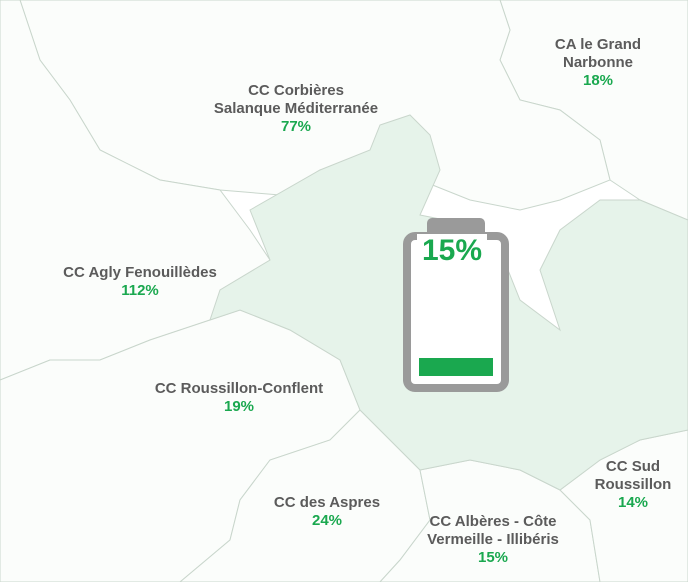  Describe the element at coordinates (296, 126) in the screenshot. I see `region-value: 77%` at that location.